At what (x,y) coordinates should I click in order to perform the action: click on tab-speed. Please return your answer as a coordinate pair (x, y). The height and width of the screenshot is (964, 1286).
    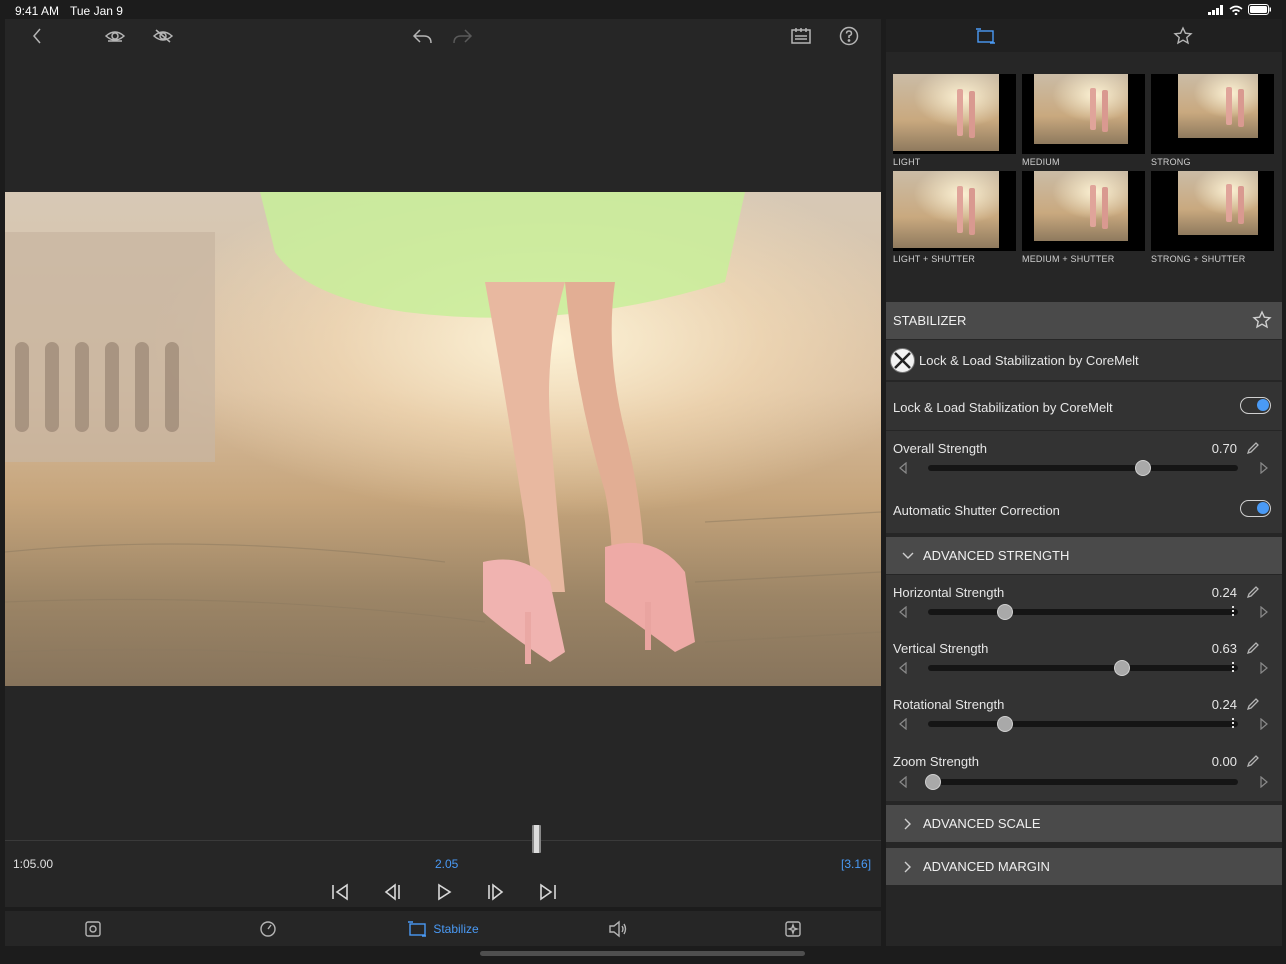
    Looking at the image, I should click on (267, 928).